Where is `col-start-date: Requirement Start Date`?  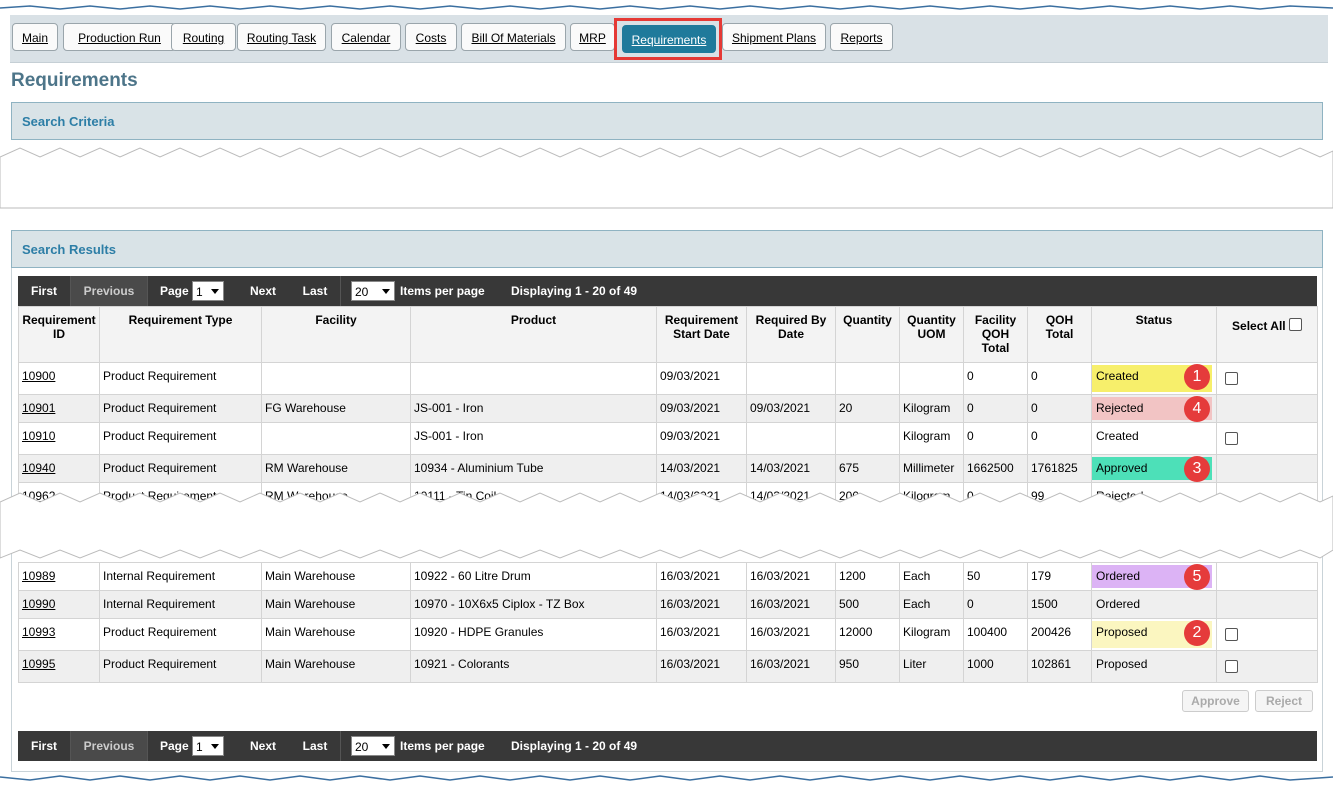 col-start-date: Requirement Start Date is located at coordinates (701, 334).